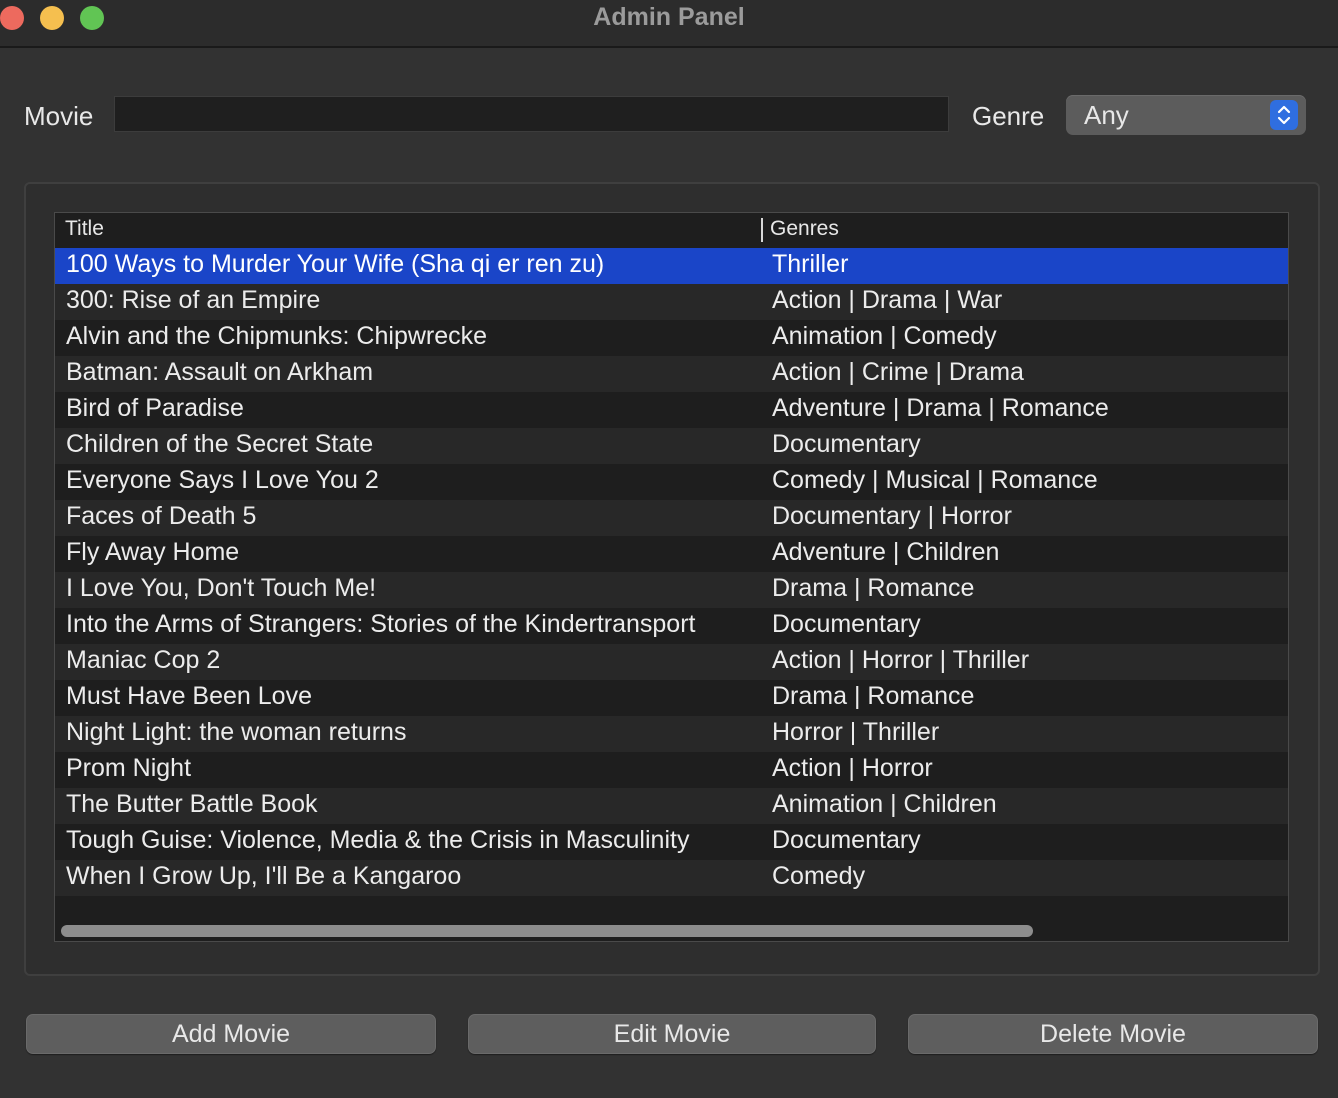  Describe the element at coordinates (671, 698) in the screenshot. I see `table-row: Must Have Been Love Drama | Romance` at that location.